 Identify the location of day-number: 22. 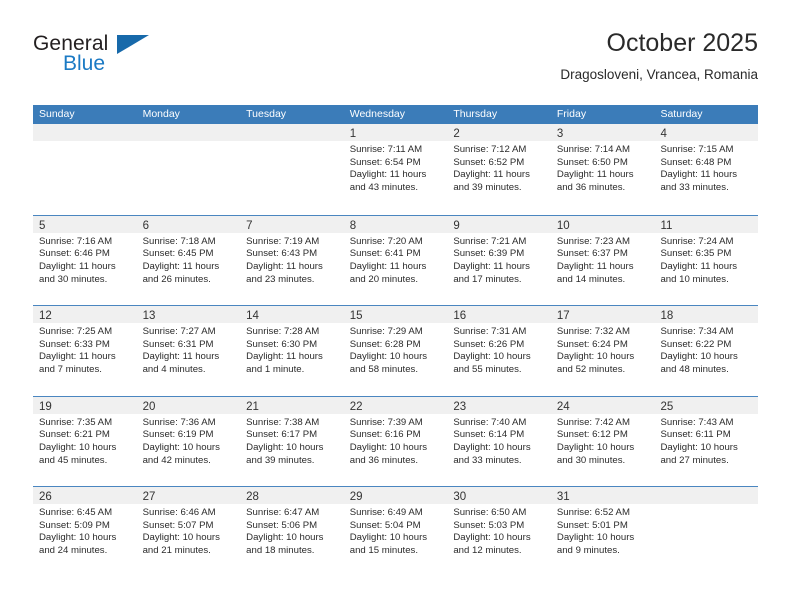
(356, 406).